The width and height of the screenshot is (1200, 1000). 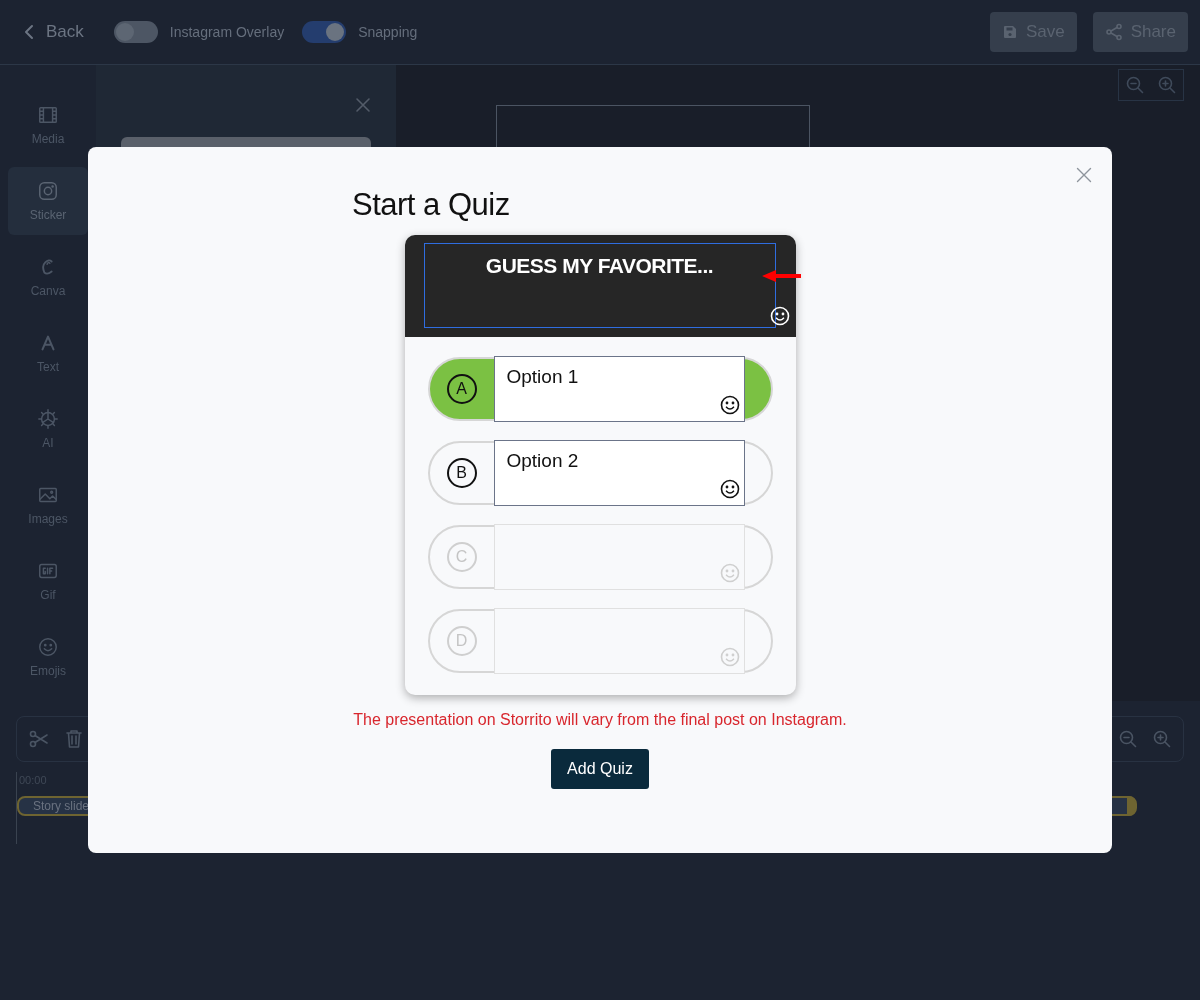 What do you see at coordinates (74, 739) in the screenshot?
I see `trash-icon` at bounding box center [74, 739].